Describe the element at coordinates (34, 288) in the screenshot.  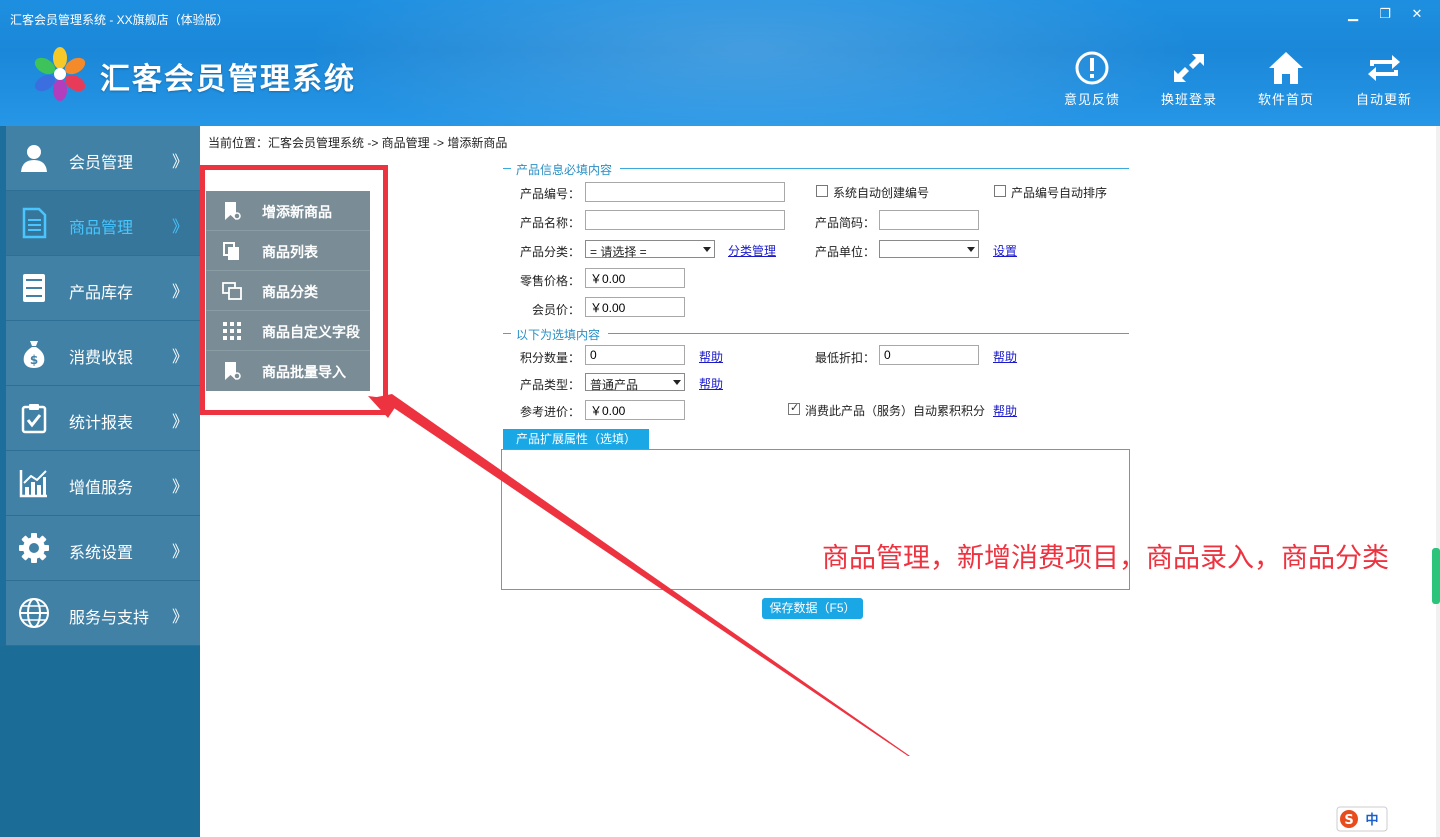
I see `cabinet-icon` at that location.